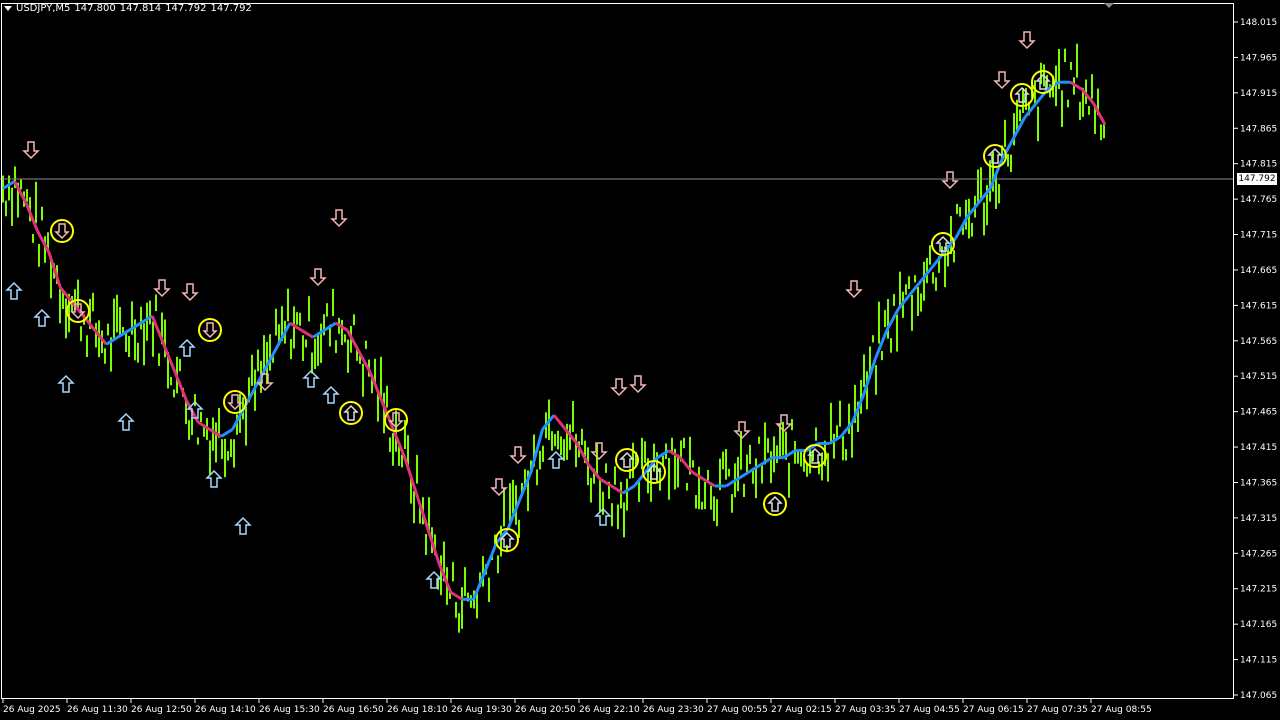 This screenshot has width=1280, height=720. Describe the element at coordinates (1258, 129) in the screenshot. I see `price-tick-label: 147.865` at that location.